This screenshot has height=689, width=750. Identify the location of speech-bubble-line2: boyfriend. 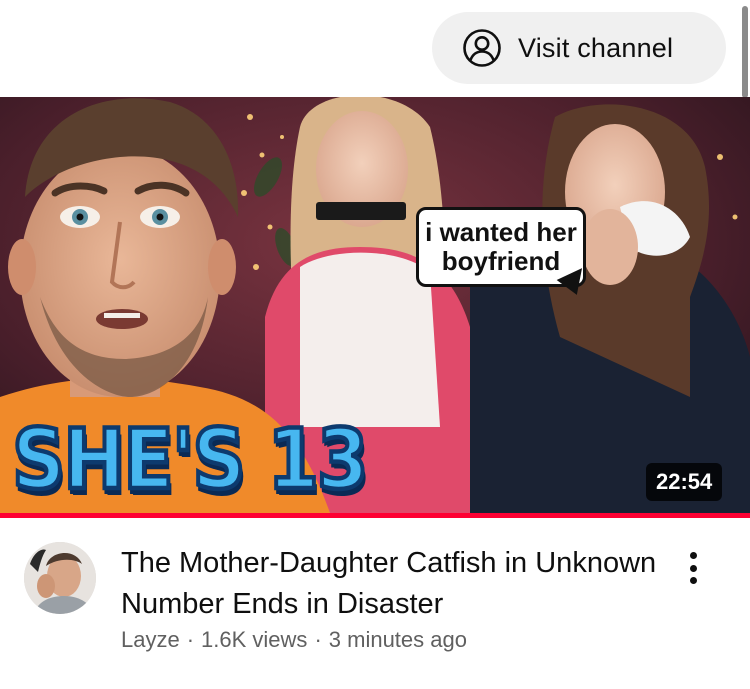
(501, 261).